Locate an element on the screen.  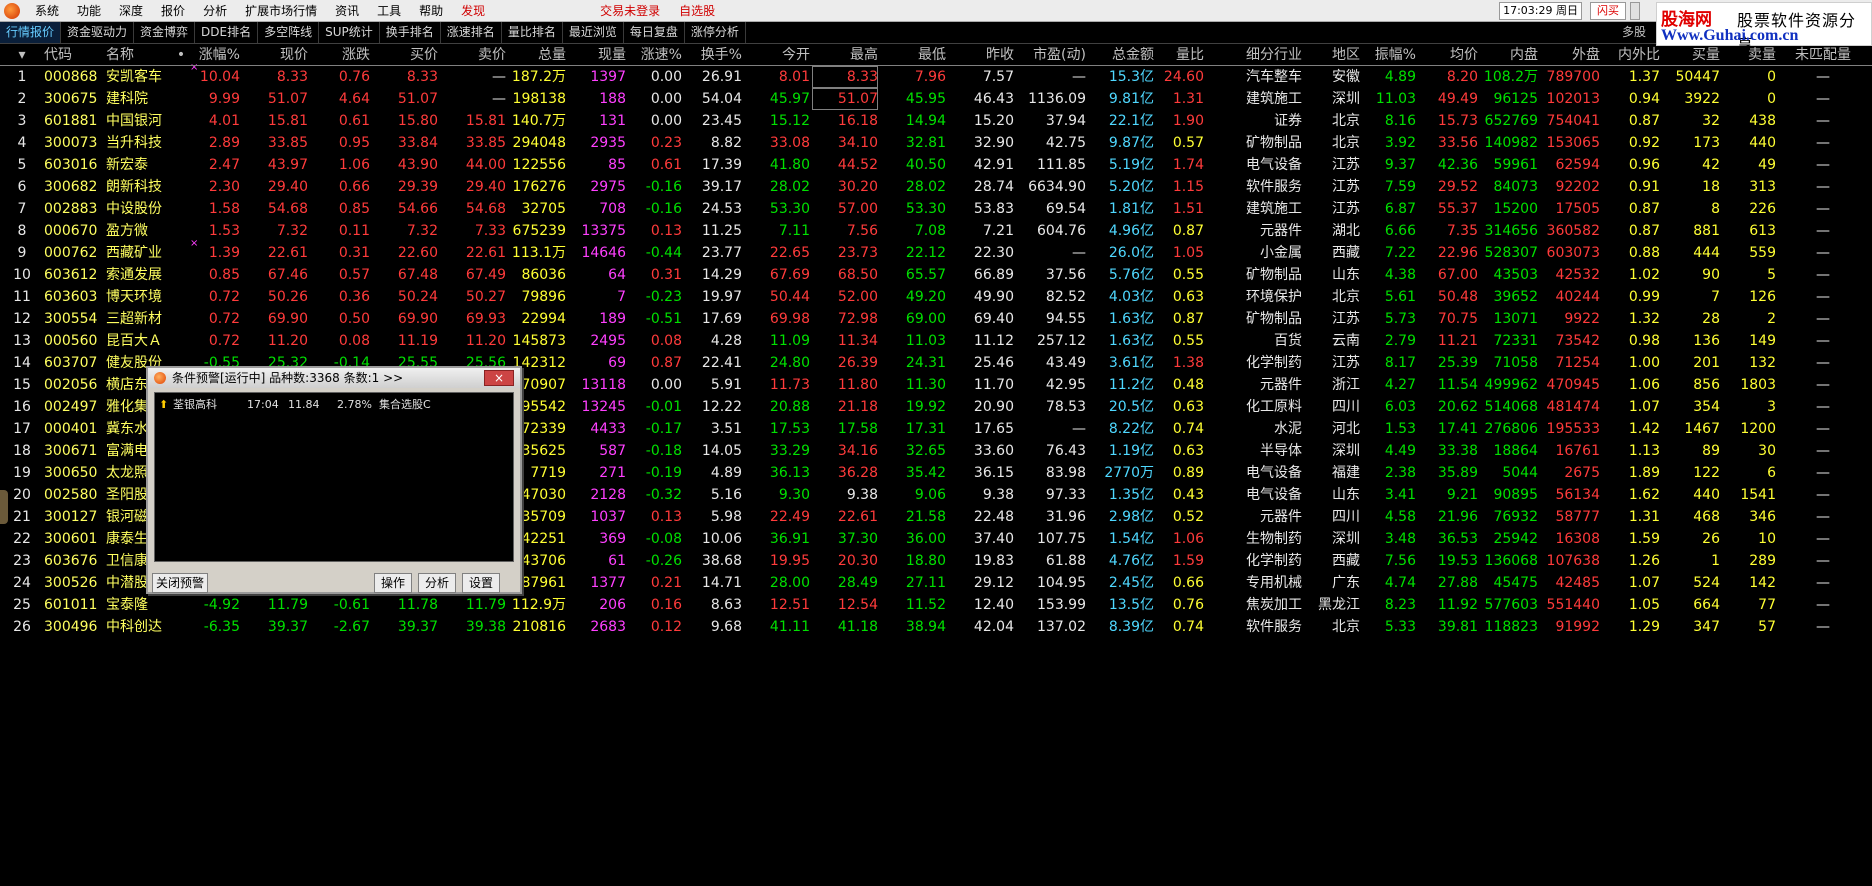
column-header-bid-price: 买价 is located at coordinates (405, 55).